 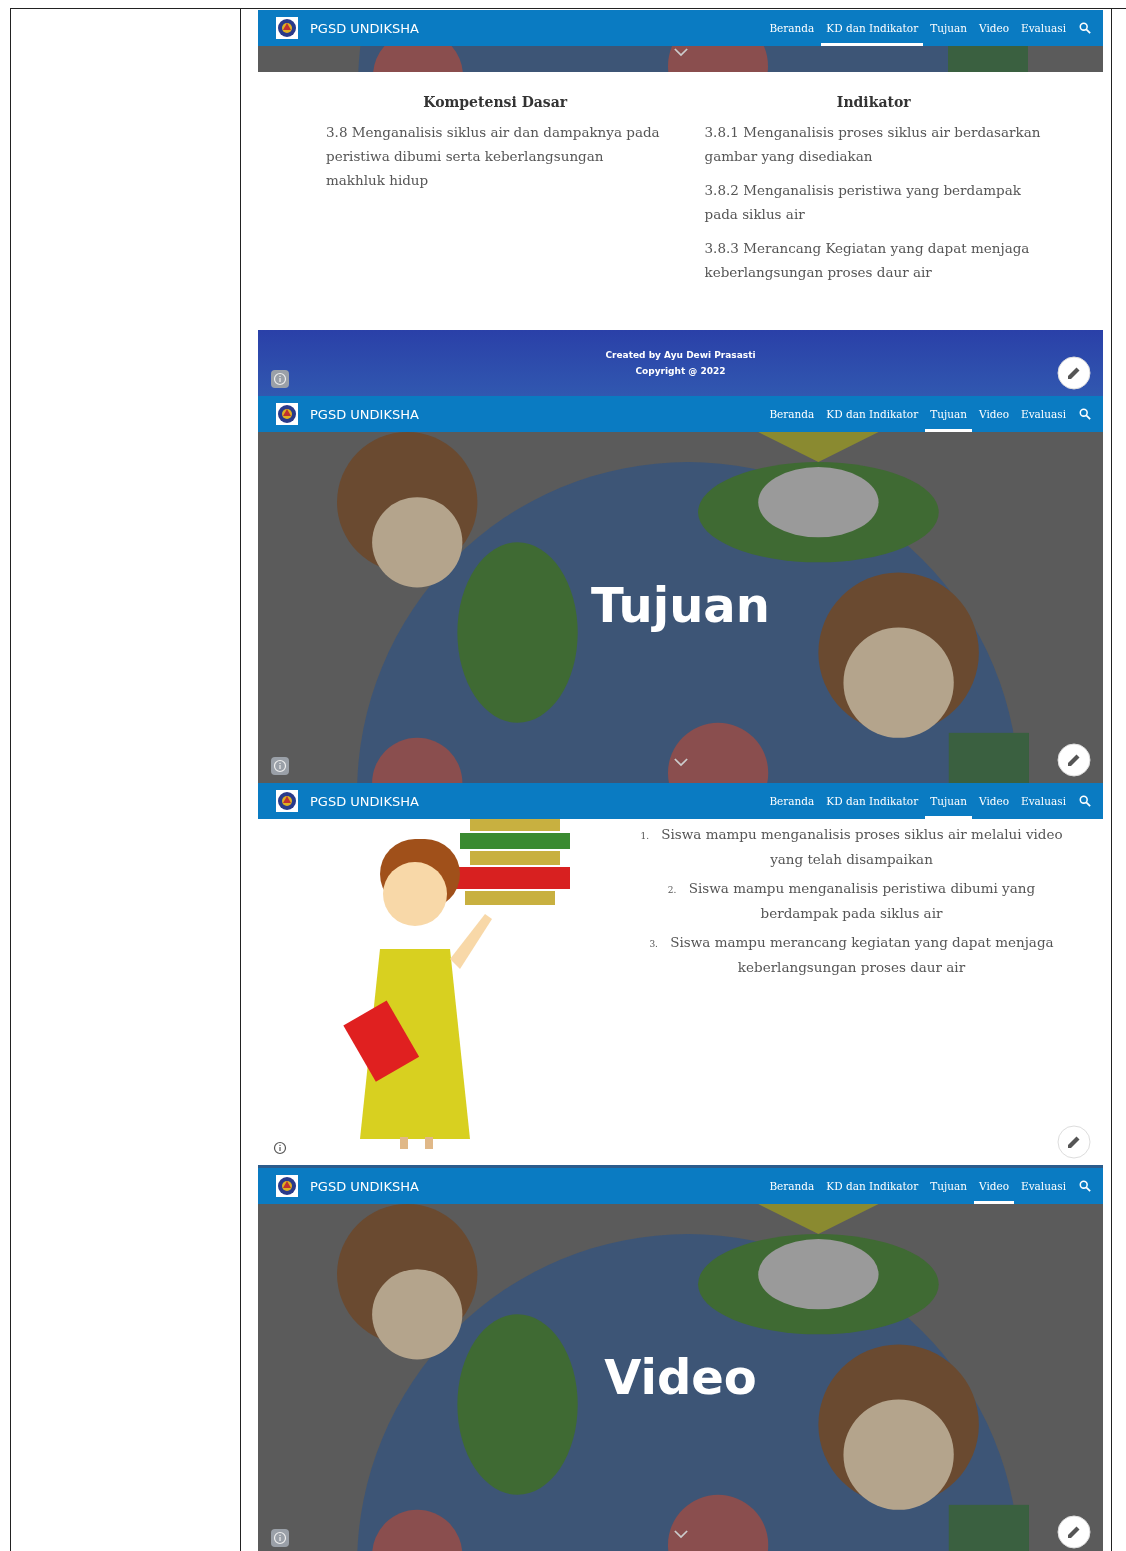 What do you see at coordinates (680, 604) in the screenshot?
I see `hero-title: Tujuan` at bounding box center [680, 604].